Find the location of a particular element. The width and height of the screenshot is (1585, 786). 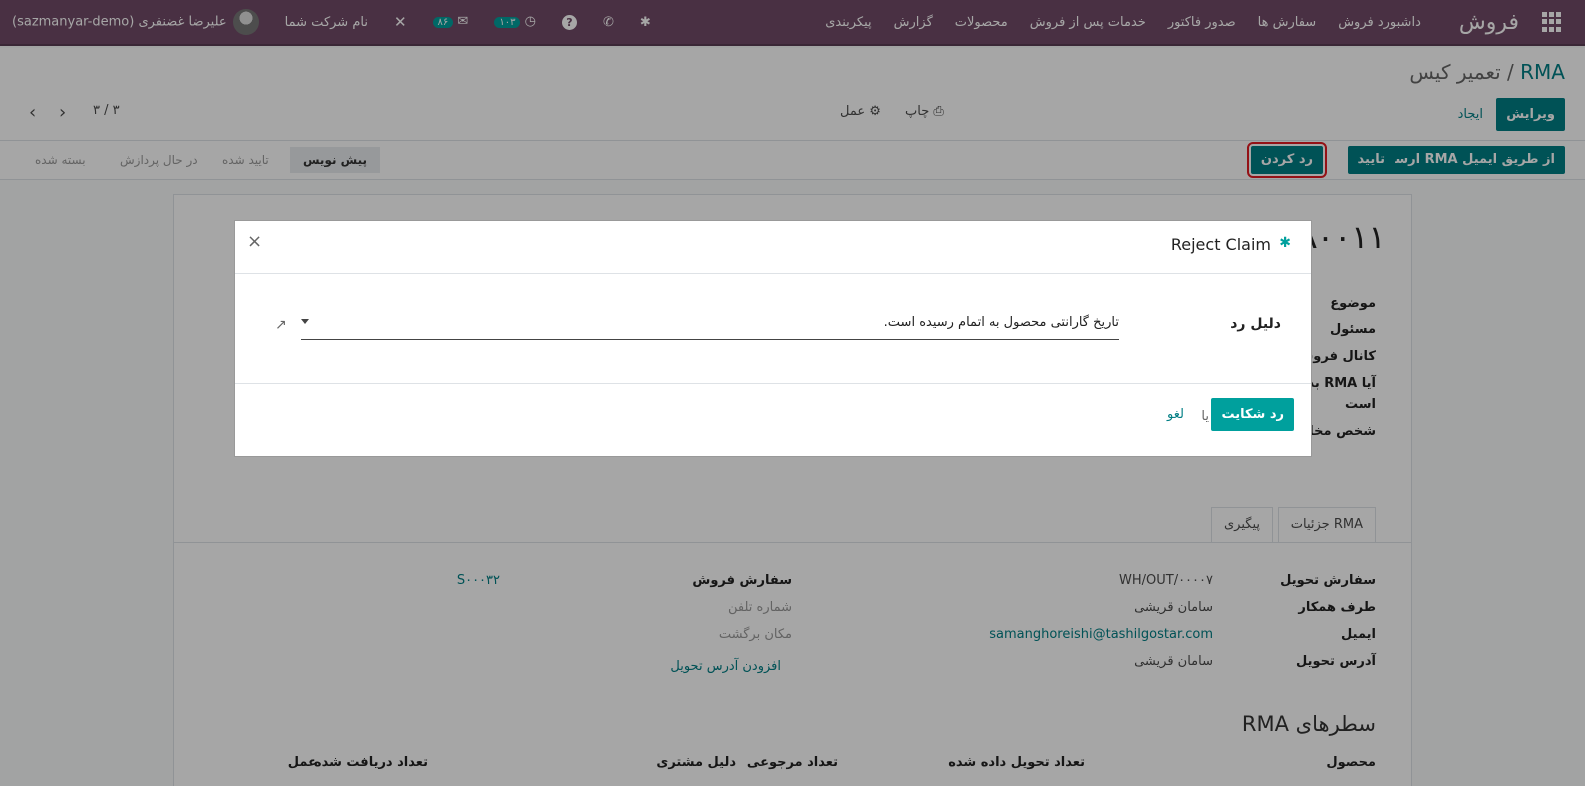

dialog-title: Reject Claim is located at coordinates (1220, 244).